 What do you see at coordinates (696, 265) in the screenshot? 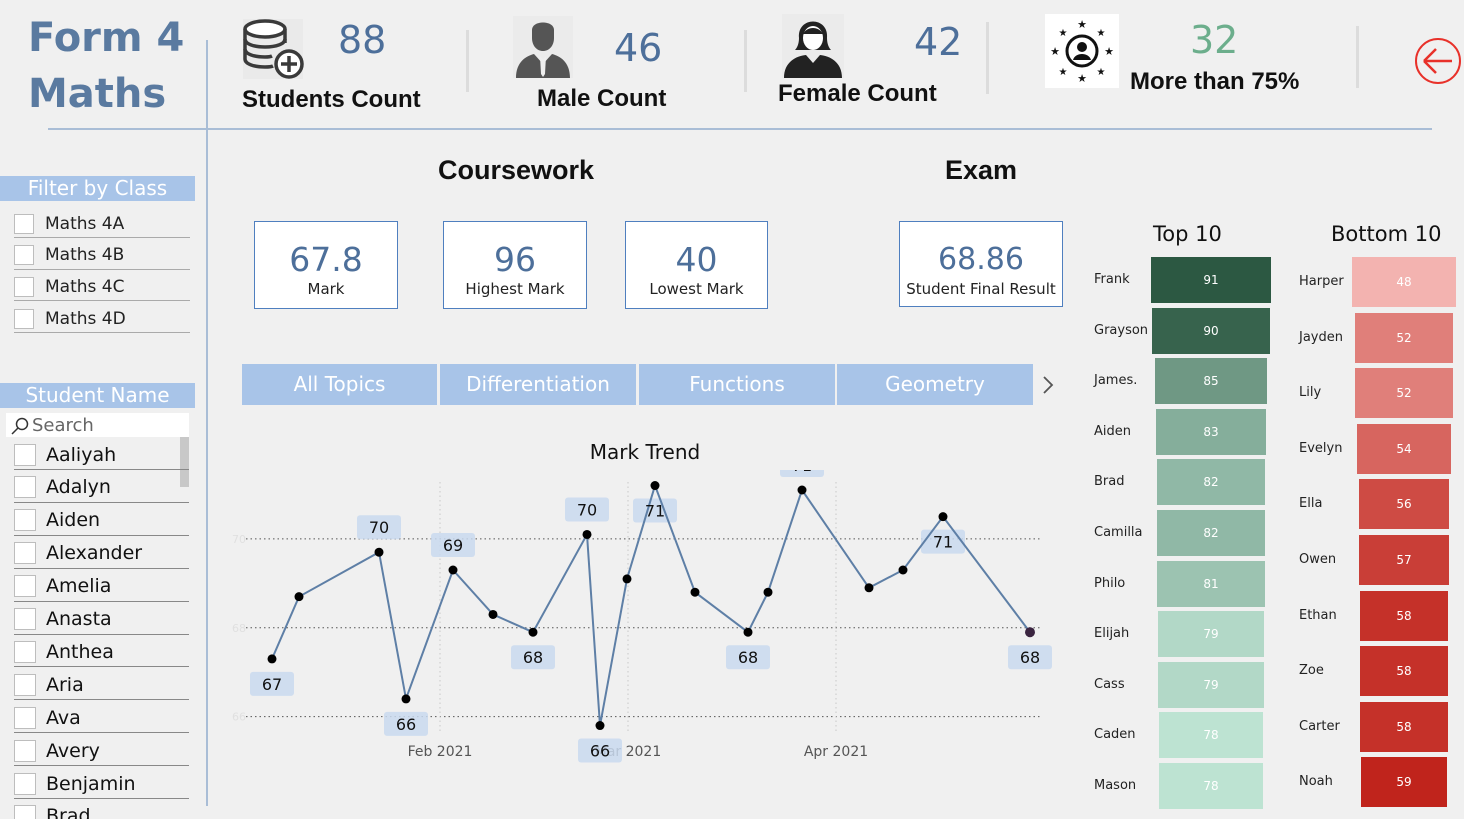
I see `lowest-mark-card: 40 Lowest Mark` at bounding box center [696, 265].